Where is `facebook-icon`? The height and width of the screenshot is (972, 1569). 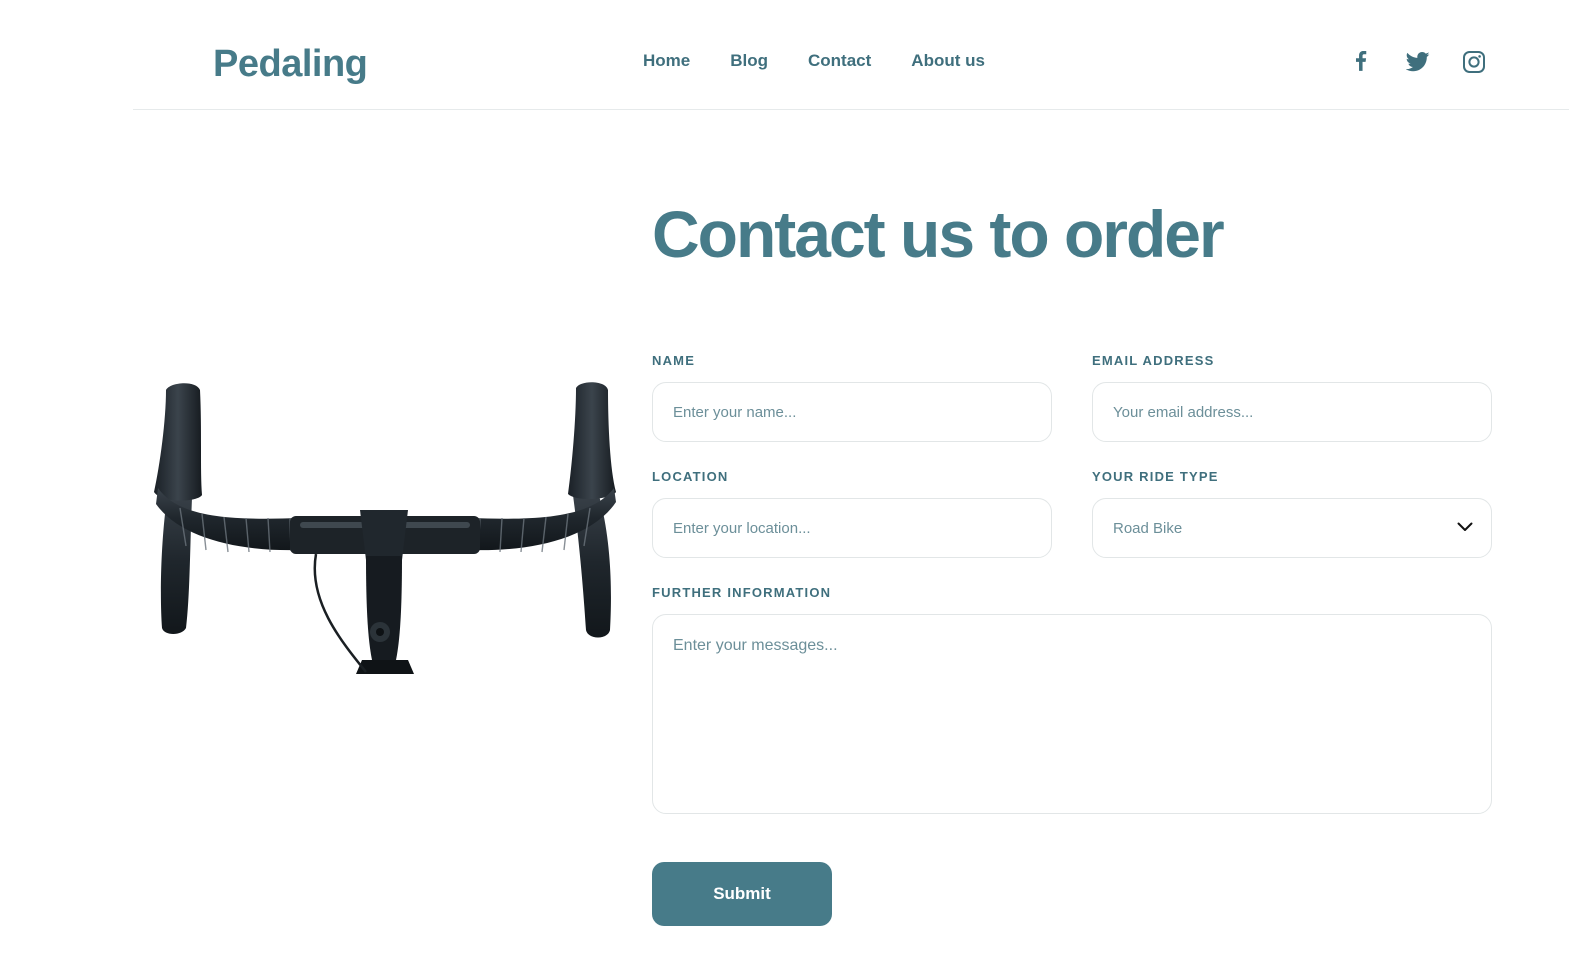 facebook-icon is located at coordinates (1362, 62).